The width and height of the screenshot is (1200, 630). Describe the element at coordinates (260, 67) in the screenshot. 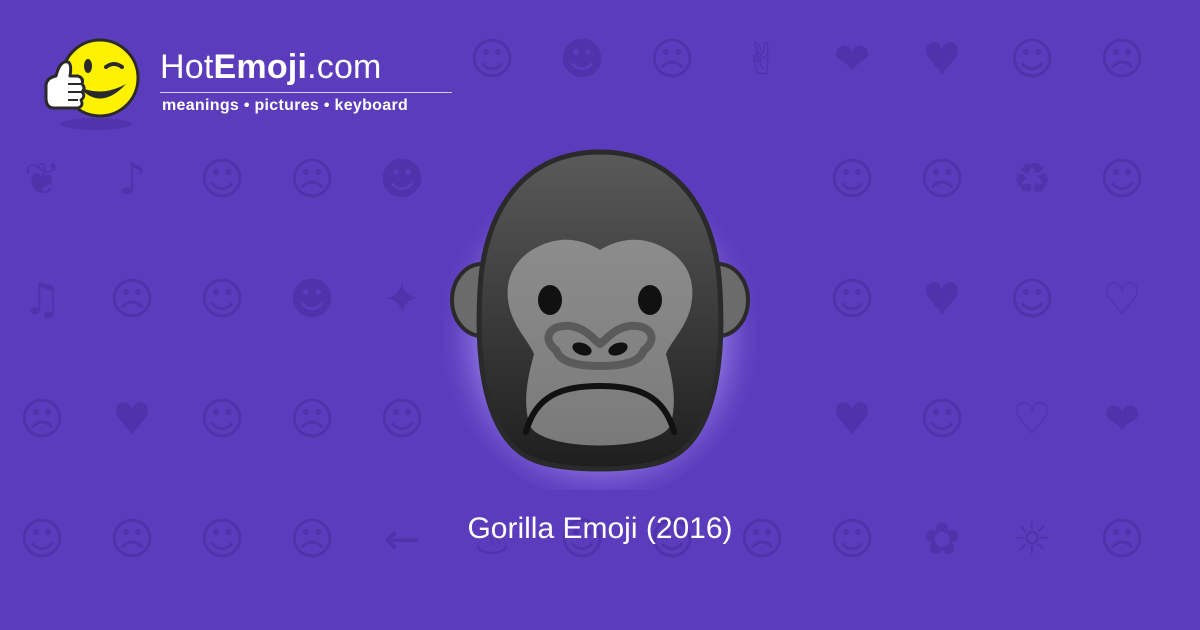

I see `site-name-bold: Emoji` at that location.